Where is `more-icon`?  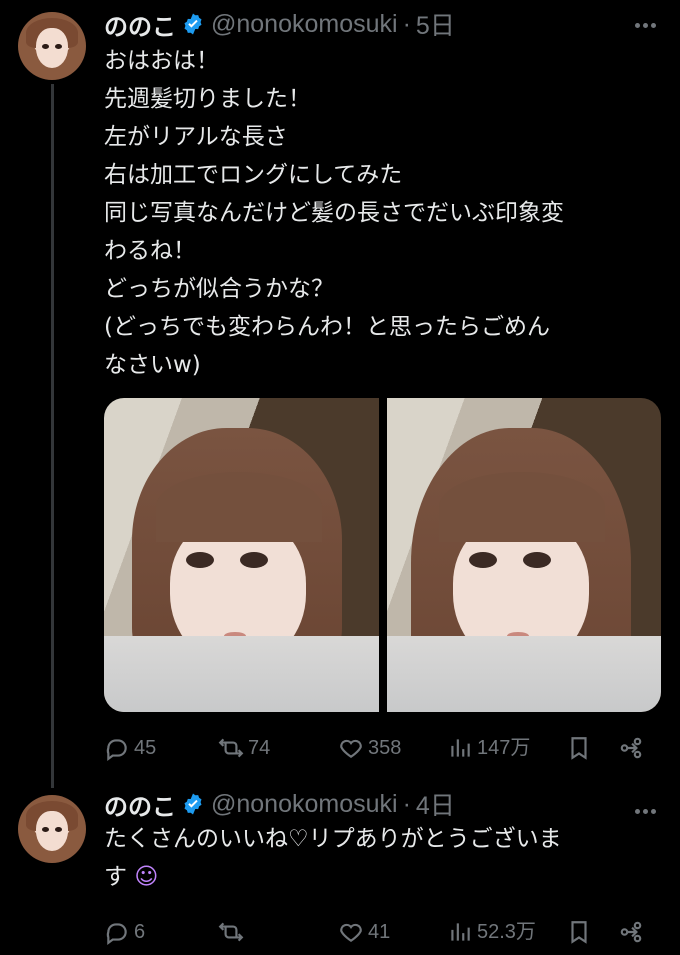
more-icon is located at coordinates (645, 25).